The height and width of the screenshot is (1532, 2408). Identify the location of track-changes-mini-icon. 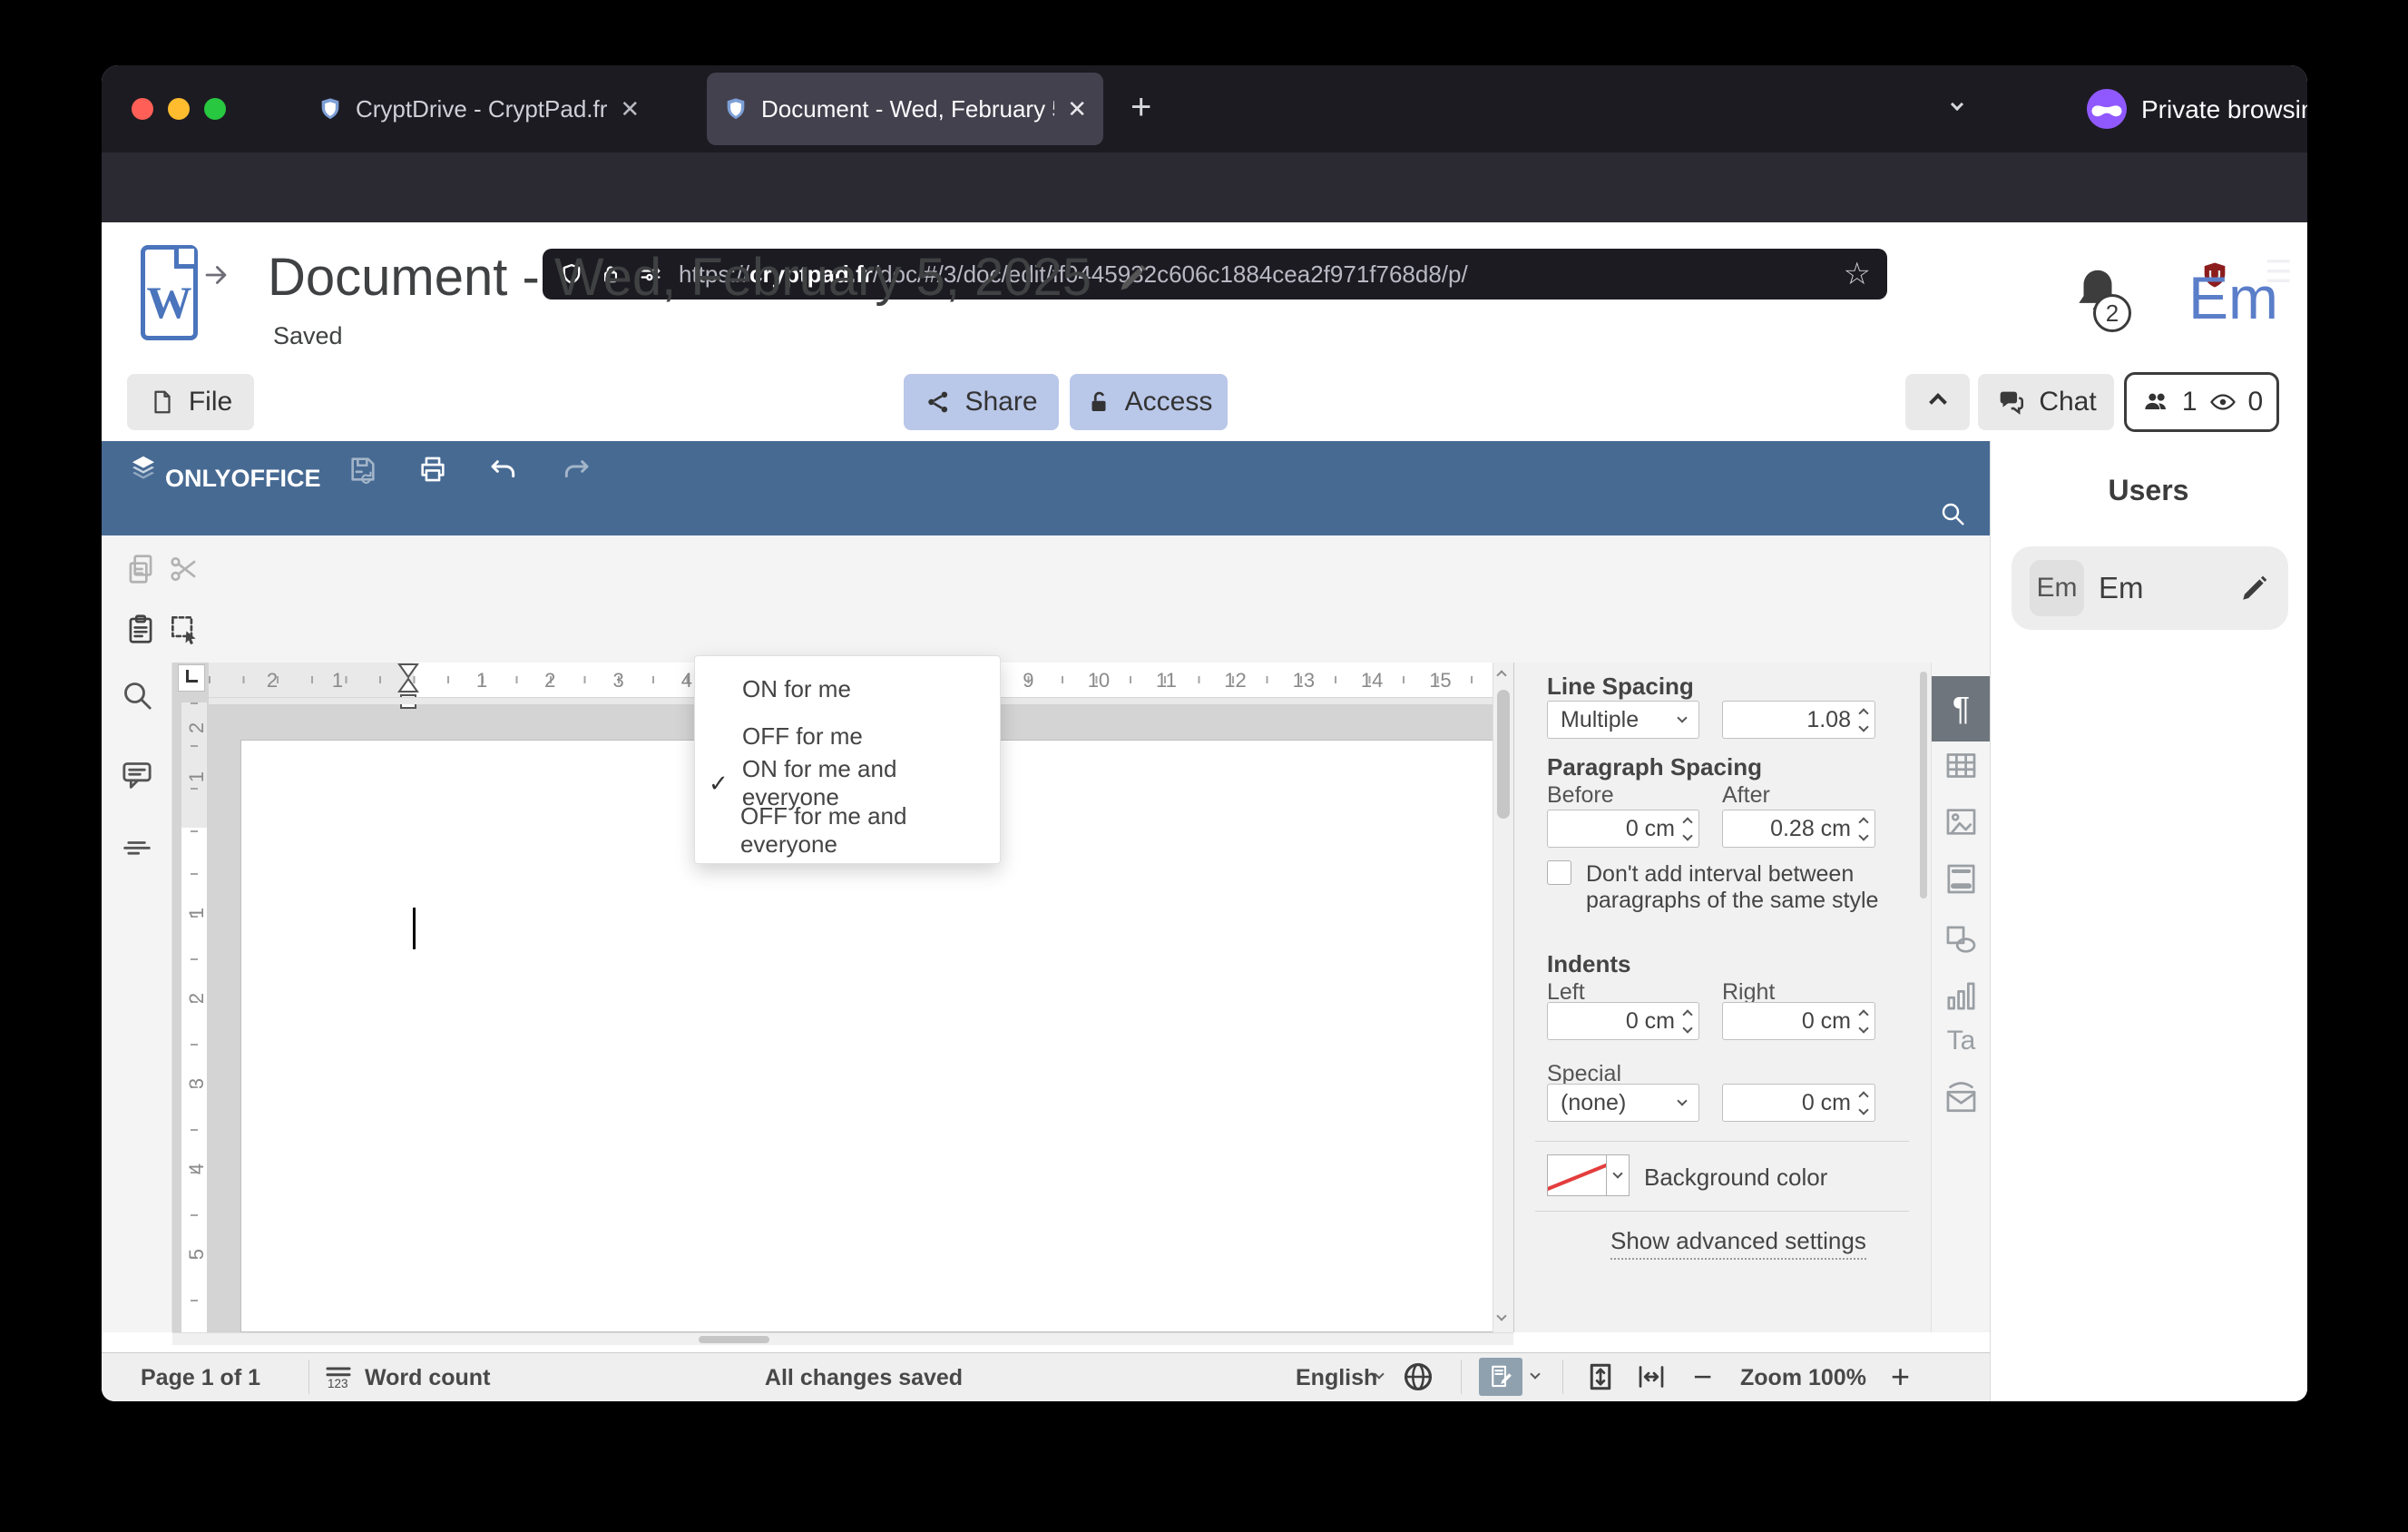
(1502, 1376).